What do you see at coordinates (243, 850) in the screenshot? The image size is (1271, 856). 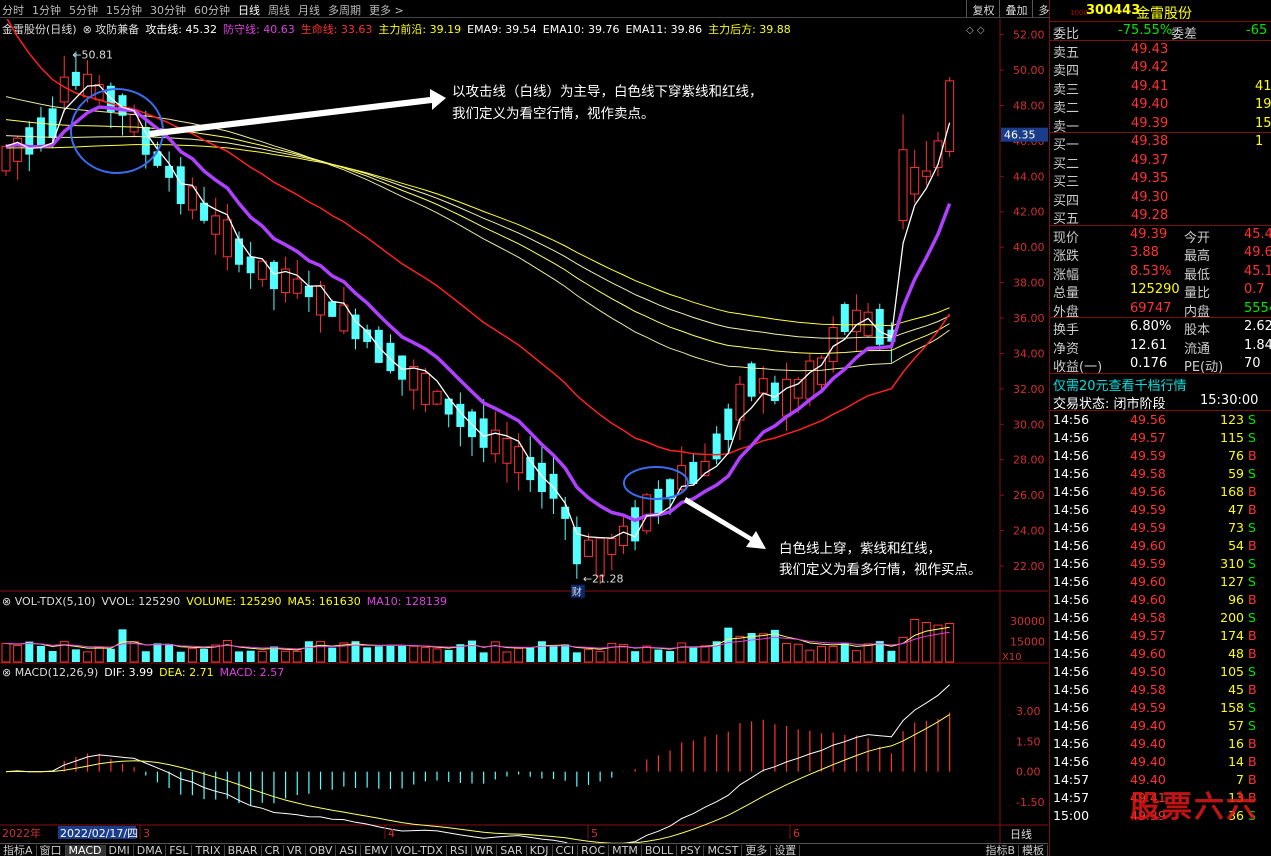 I see `indicator-tab: BRAR` at bounding box center [243, 850].